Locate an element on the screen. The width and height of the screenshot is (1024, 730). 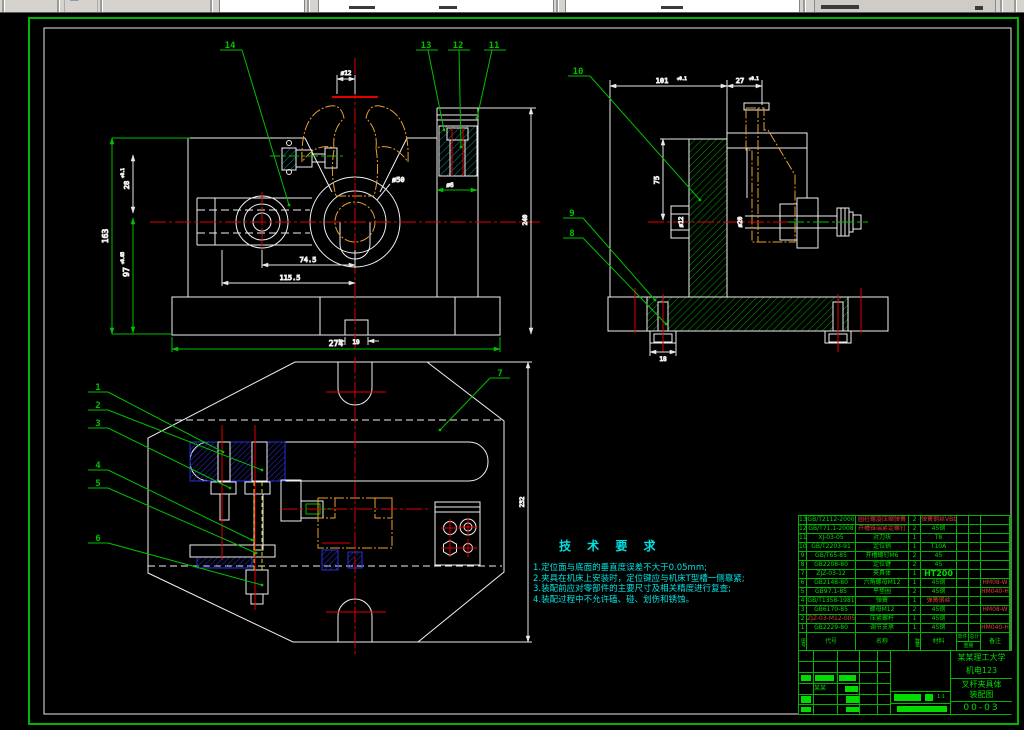
header-material: 材料 is located at coordinates (938, 641).